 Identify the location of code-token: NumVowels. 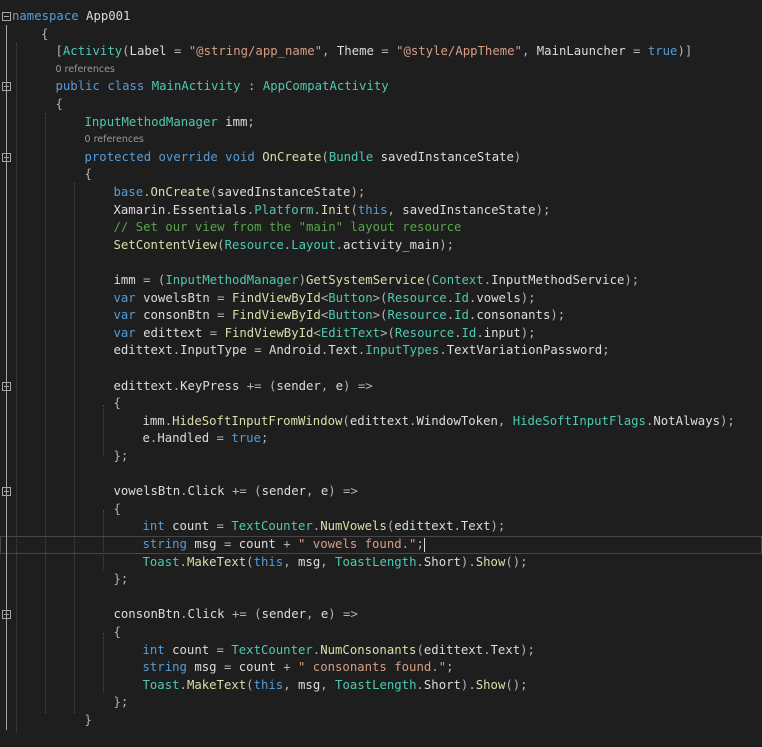
(353, 526).